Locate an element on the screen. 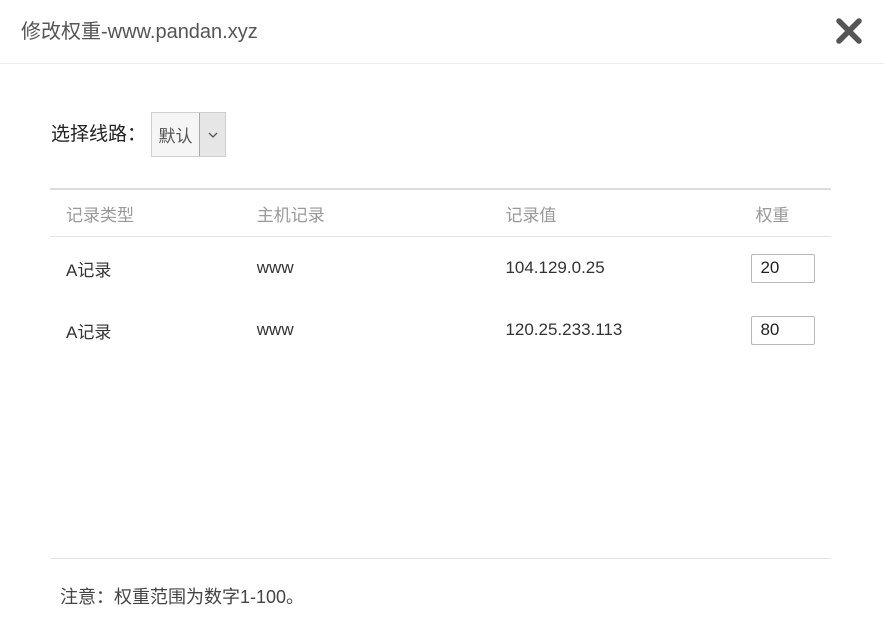 The height and width of the screenshot is (622, 884). header-record-type: 记录类型 is located at coordinates (100, 215).